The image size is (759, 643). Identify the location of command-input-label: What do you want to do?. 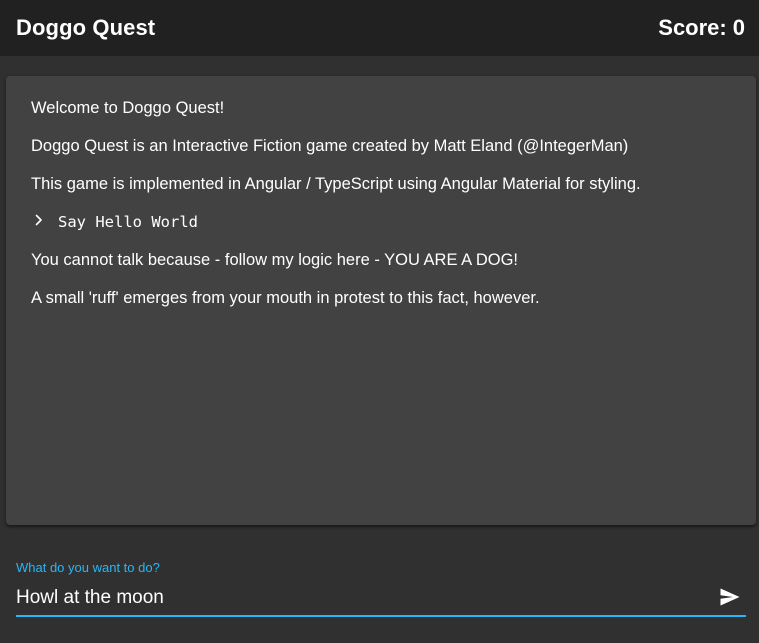
(88, 567).